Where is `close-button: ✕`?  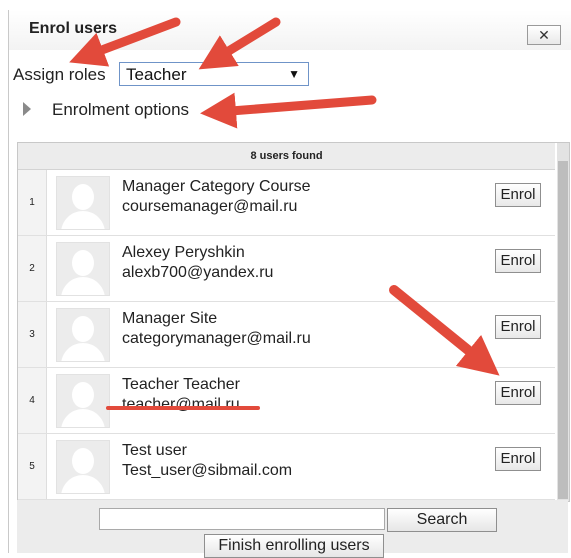 close-button: ✕ is located at coordinates (544, 35).